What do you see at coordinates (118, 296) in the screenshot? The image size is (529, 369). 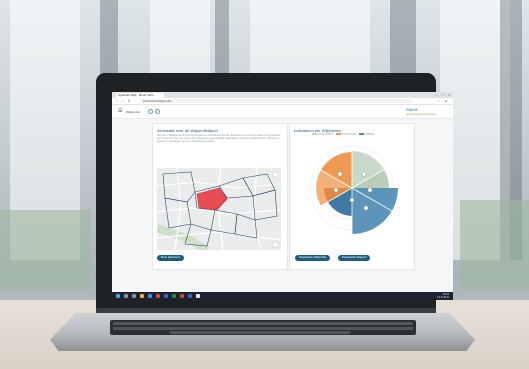 I see `start-icon` at bounding box center [118, 296].